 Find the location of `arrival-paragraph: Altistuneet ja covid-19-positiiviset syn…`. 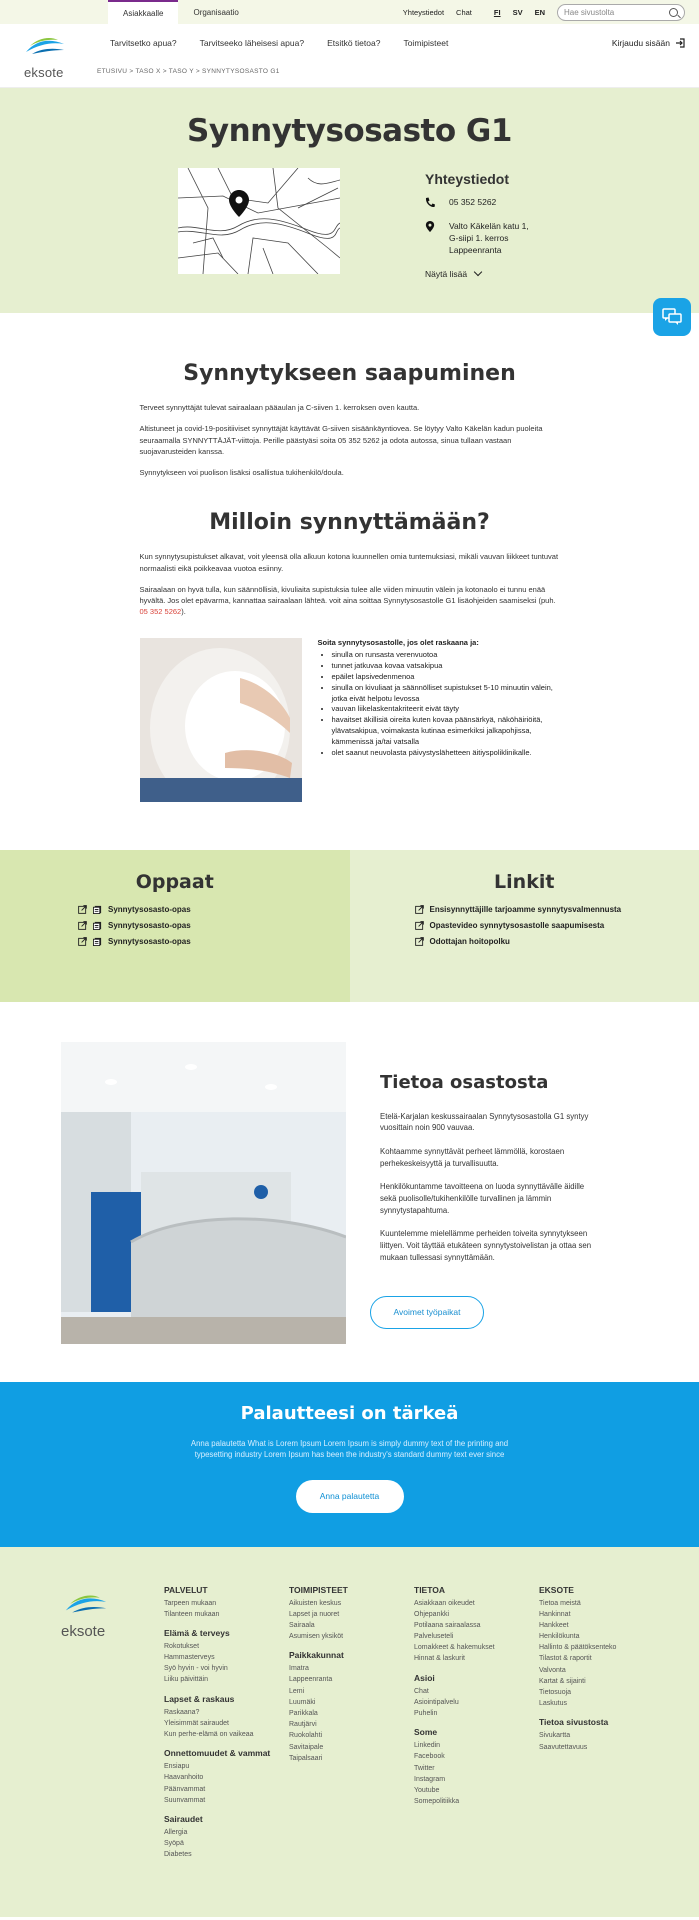

arrival-paragraph: Altistuneet ja covid-19-positiiviset syn… is located at coordinates (341, 440).